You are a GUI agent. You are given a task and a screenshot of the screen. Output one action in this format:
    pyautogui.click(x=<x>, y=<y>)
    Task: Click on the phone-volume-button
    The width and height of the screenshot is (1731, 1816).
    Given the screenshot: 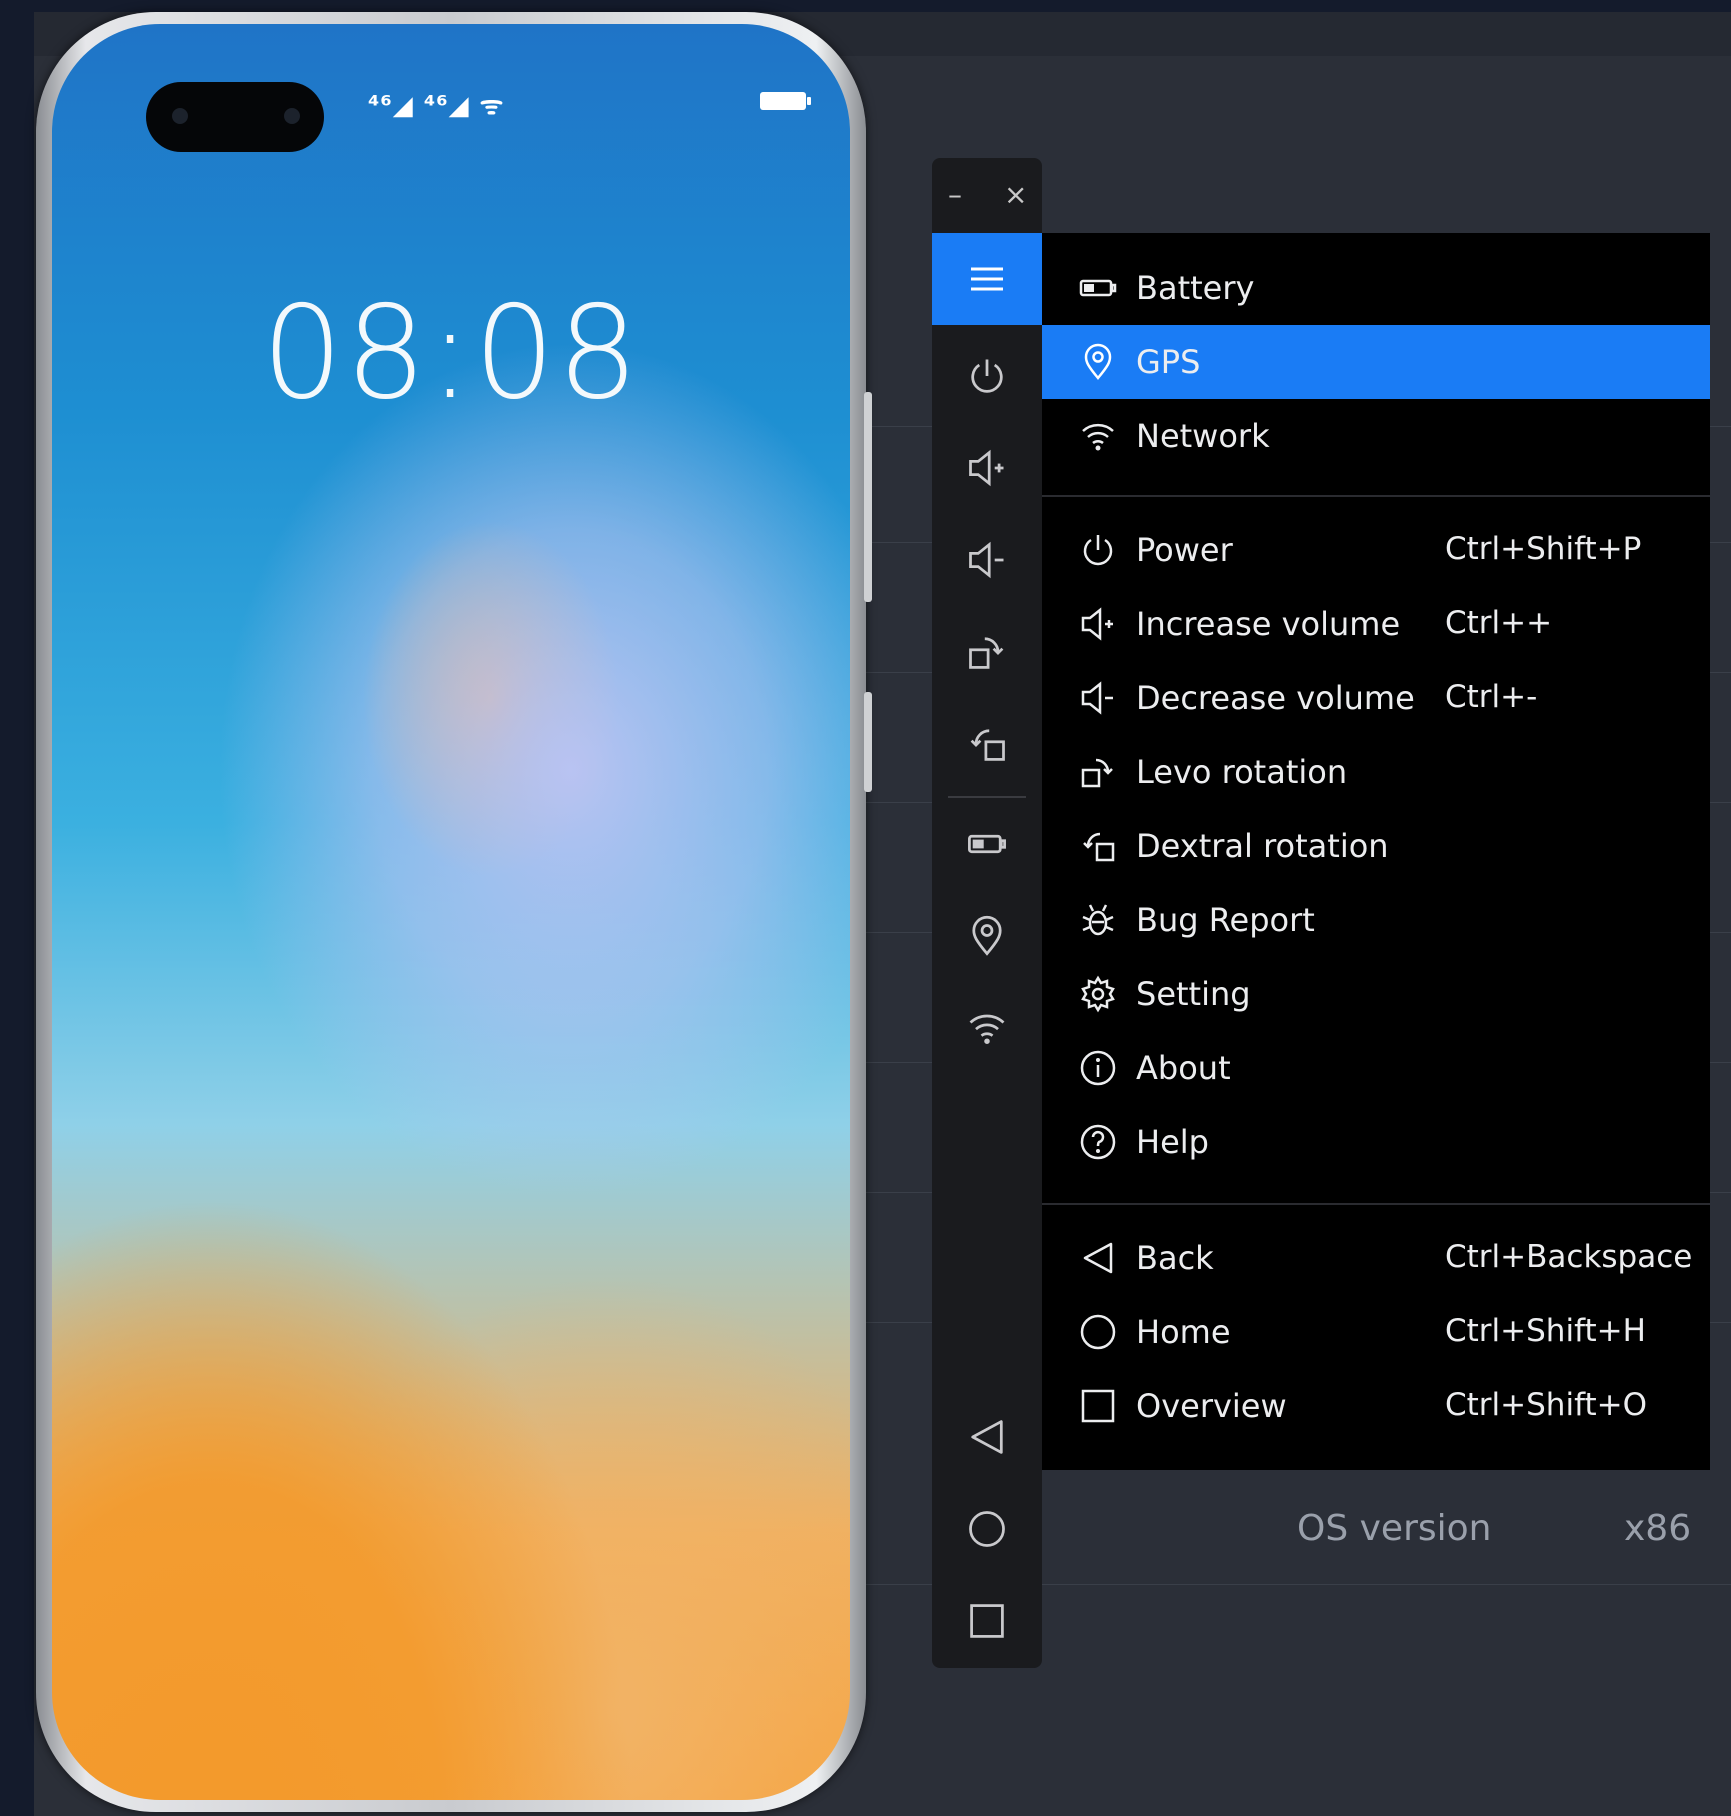 What is the action you would take?
    pyautogui.click(x=868, y=497)
    